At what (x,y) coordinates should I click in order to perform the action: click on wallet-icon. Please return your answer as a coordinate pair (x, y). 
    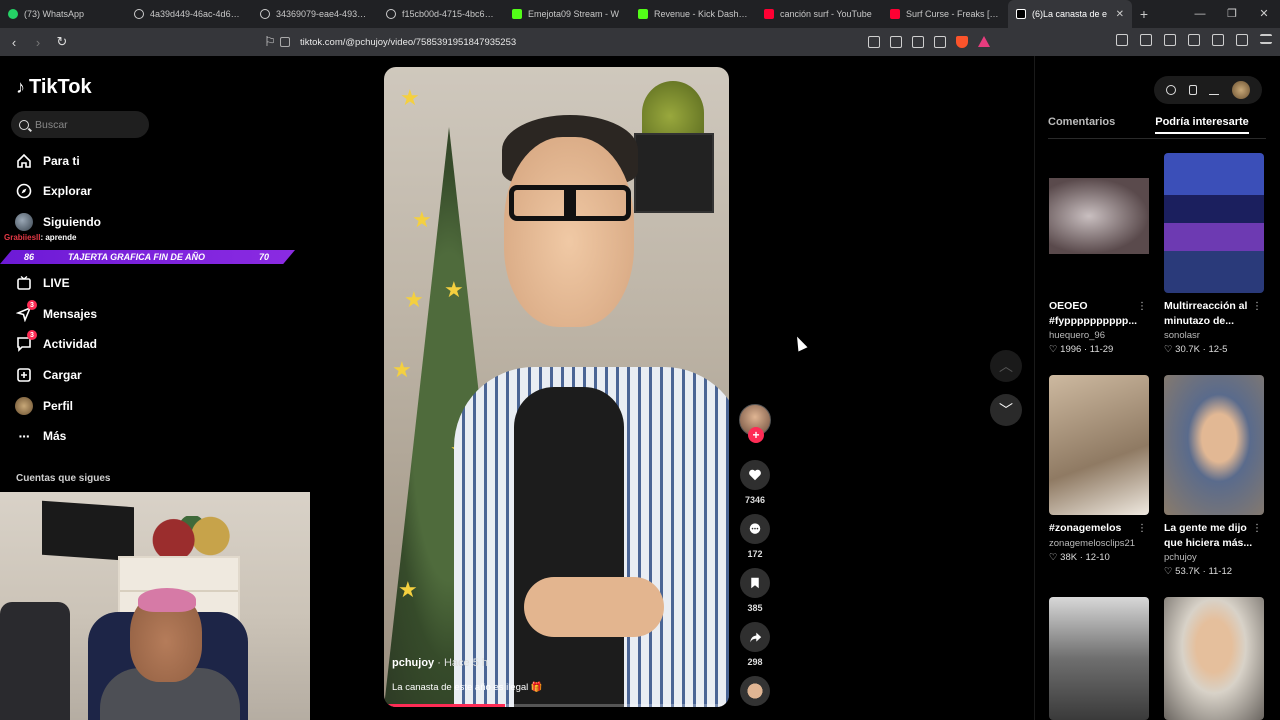
    Looking at the image, I should click on (1194, 40).